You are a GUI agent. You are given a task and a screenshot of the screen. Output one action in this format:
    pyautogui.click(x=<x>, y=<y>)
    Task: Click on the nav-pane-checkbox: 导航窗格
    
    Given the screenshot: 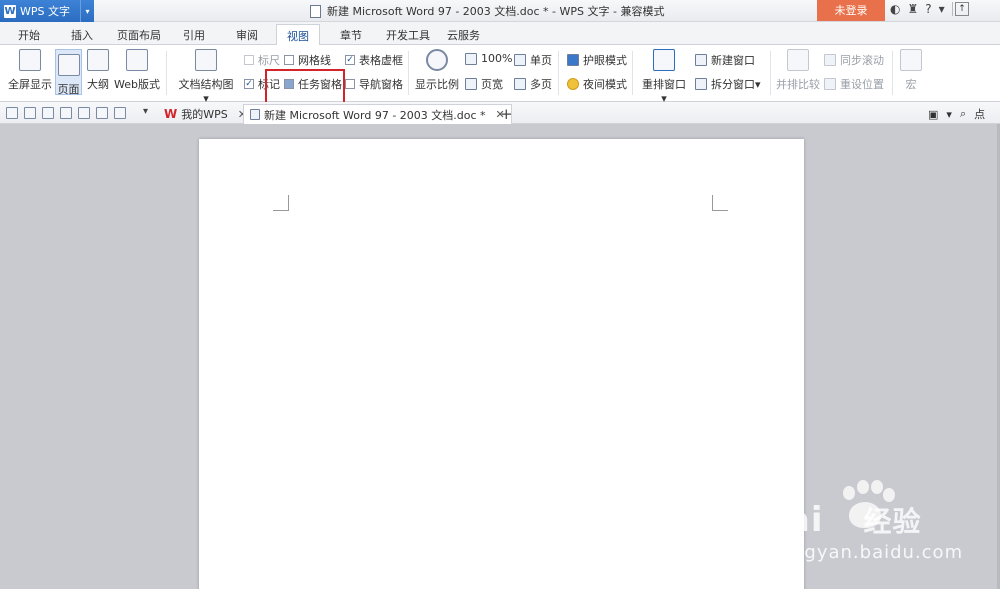 What is the action you would take?
    pyautogui.click(x=374, y=84)
    